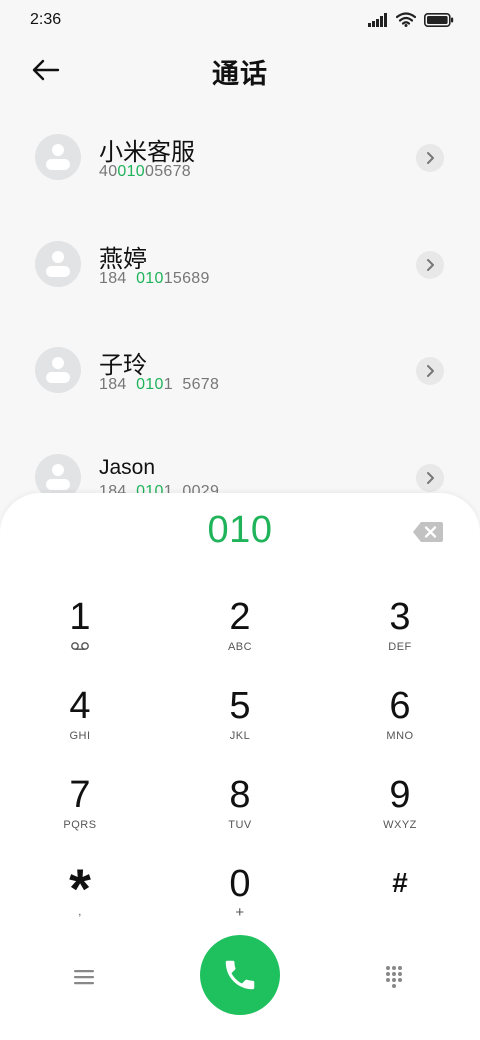 This screenshot has width=480, height=1040. Describe the element at coordinates (240, 530) in the screenshot. I see `dial-input: 010` at that location.